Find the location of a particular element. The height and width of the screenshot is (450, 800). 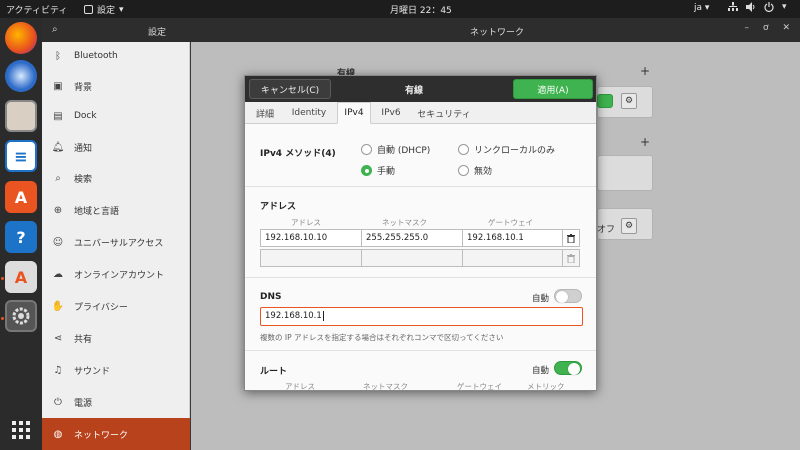

sidebar-item-label: 通知 is located at coordinates (83, 148).